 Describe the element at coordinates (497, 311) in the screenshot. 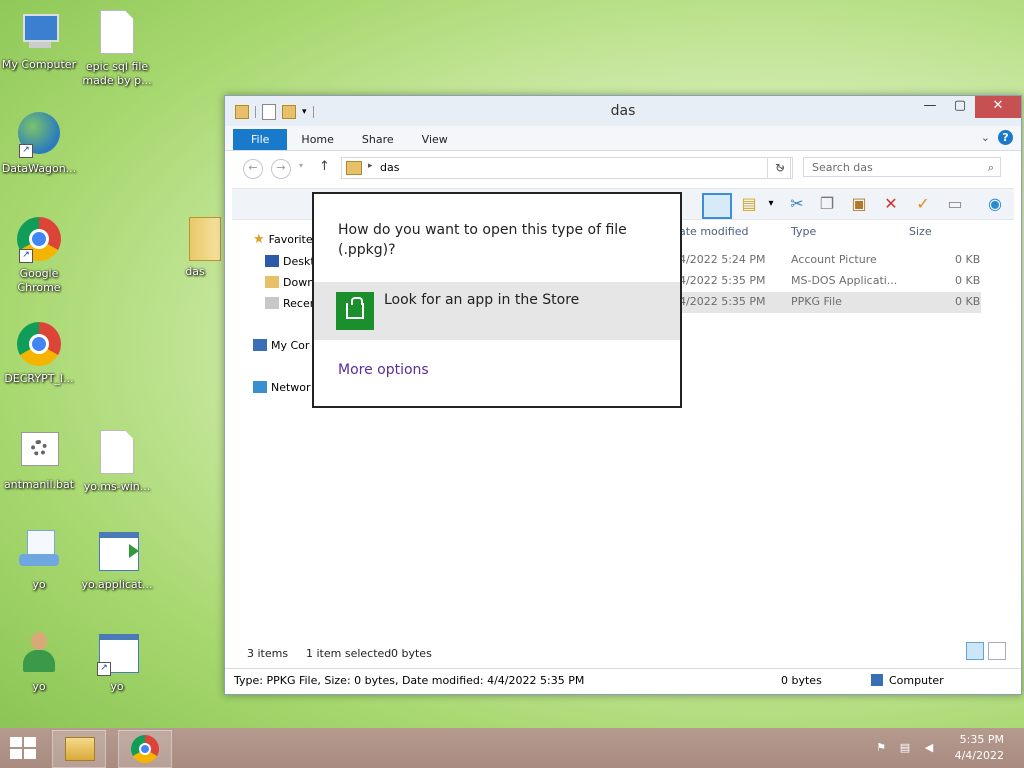

I see `store-option-button: Look for an app in the Store` at that location.